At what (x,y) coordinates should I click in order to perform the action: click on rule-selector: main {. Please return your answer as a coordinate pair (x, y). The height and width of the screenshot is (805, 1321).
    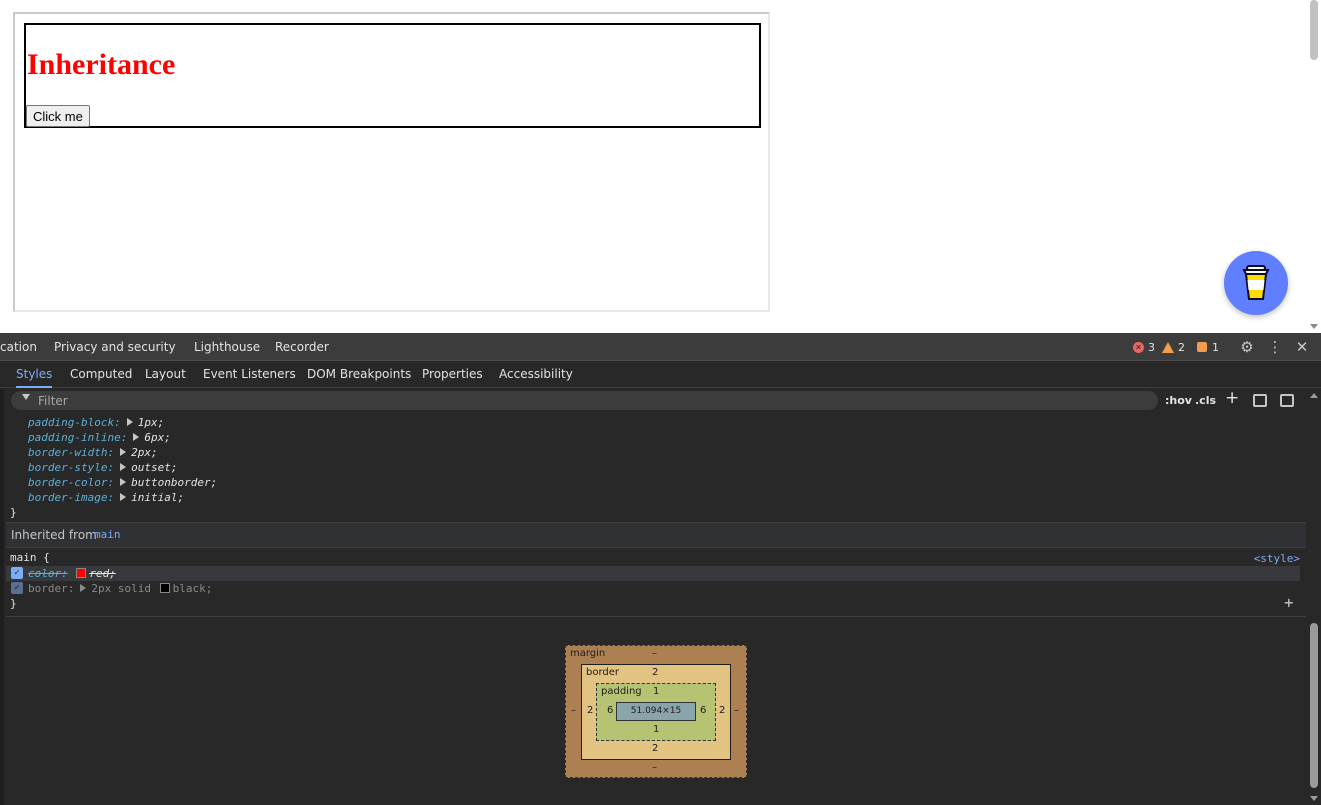
    Looking at the image, I should click on (30, 557).